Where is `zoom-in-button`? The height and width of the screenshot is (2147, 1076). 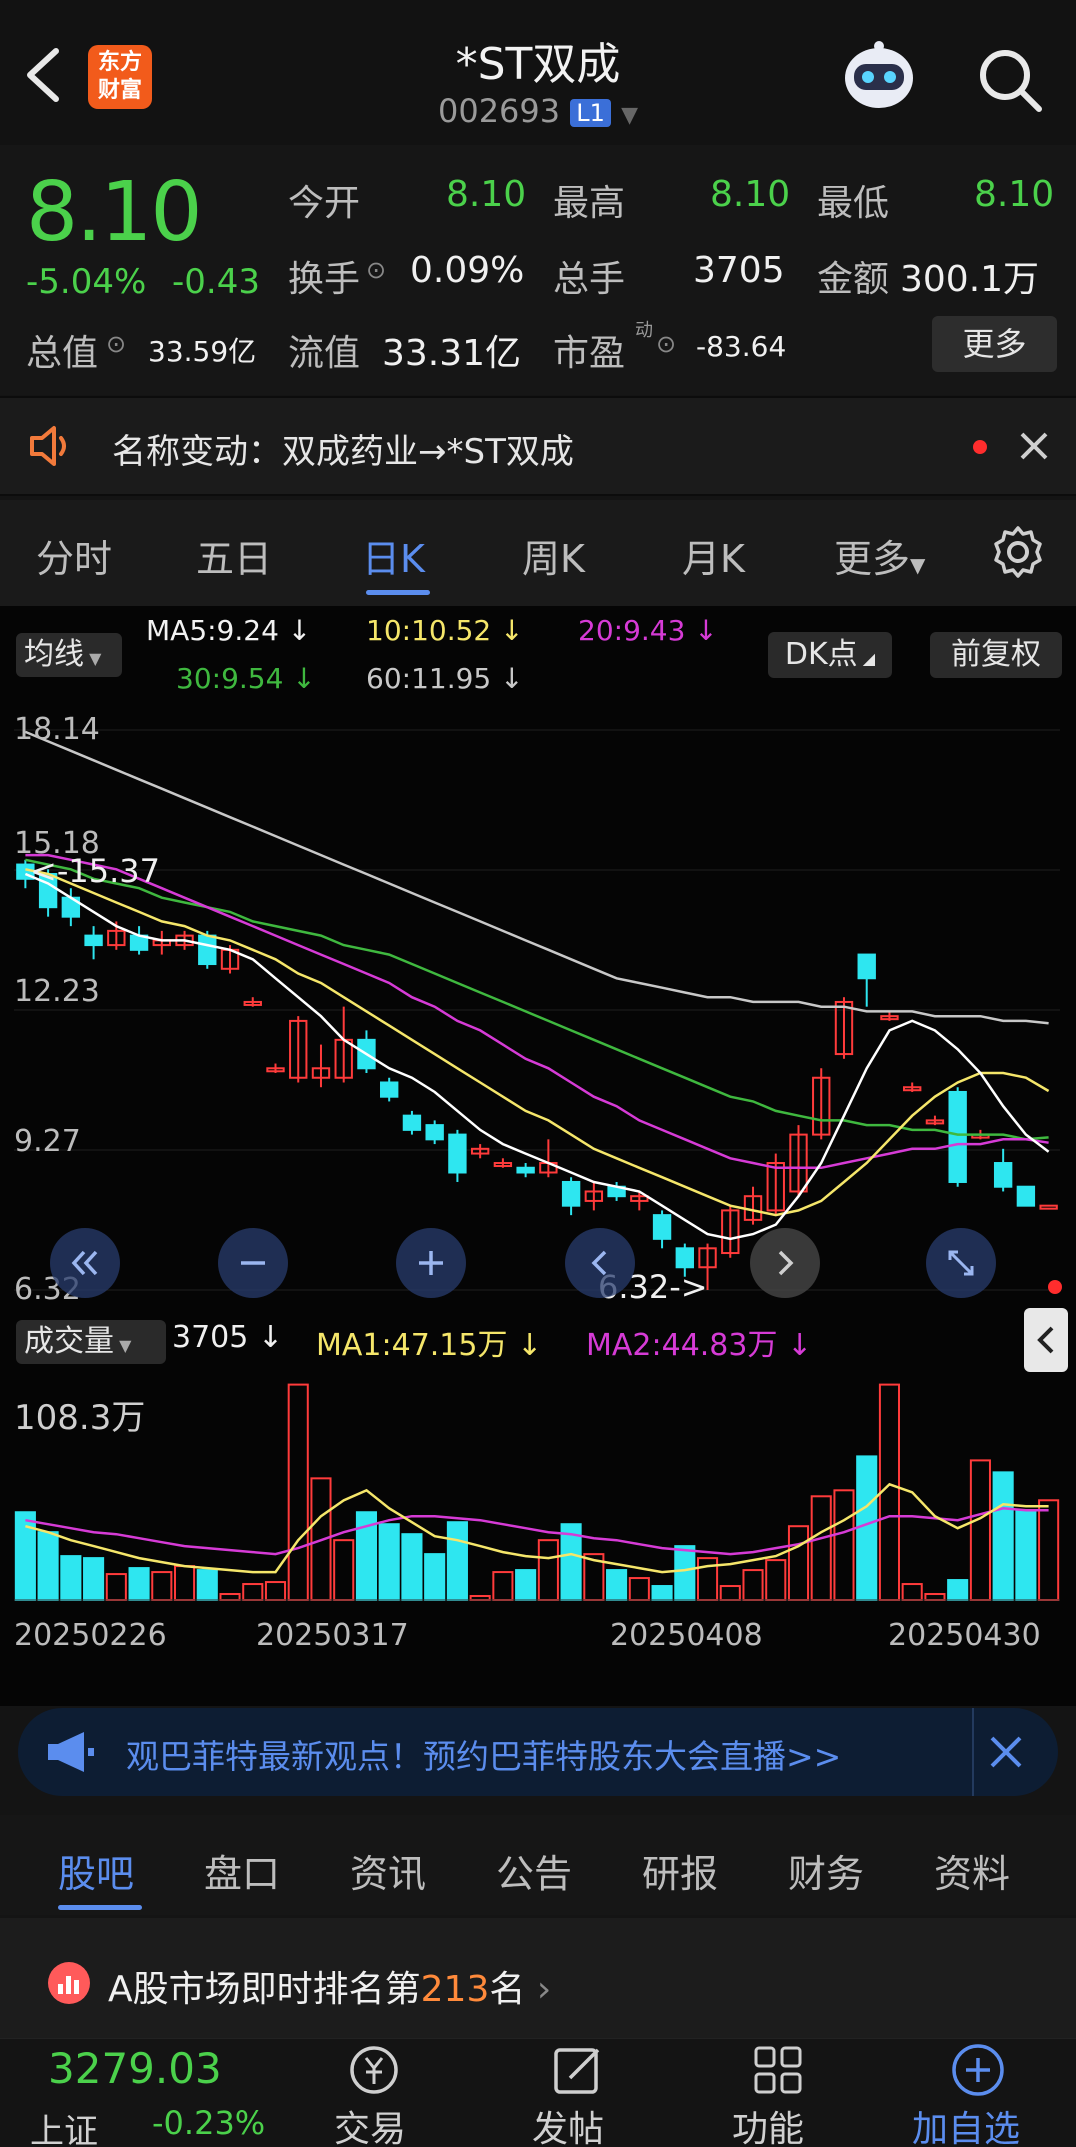 zoom-in-button is located at coordinates (431, 1263).